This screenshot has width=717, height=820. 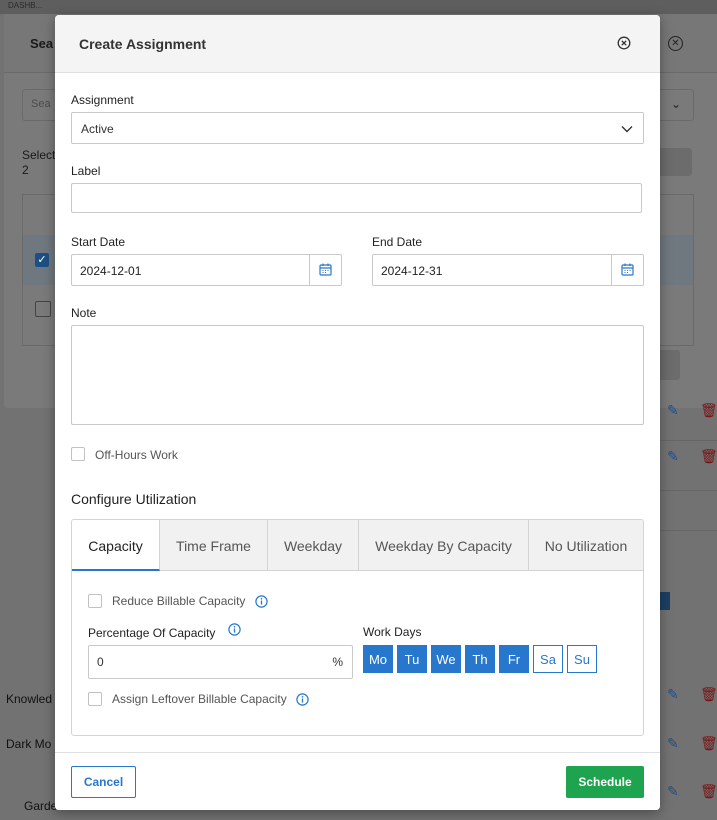 What do you see at coordinates (624, 43) in the screenshot?
I see `close-icon` at bounding box center [624, 43].